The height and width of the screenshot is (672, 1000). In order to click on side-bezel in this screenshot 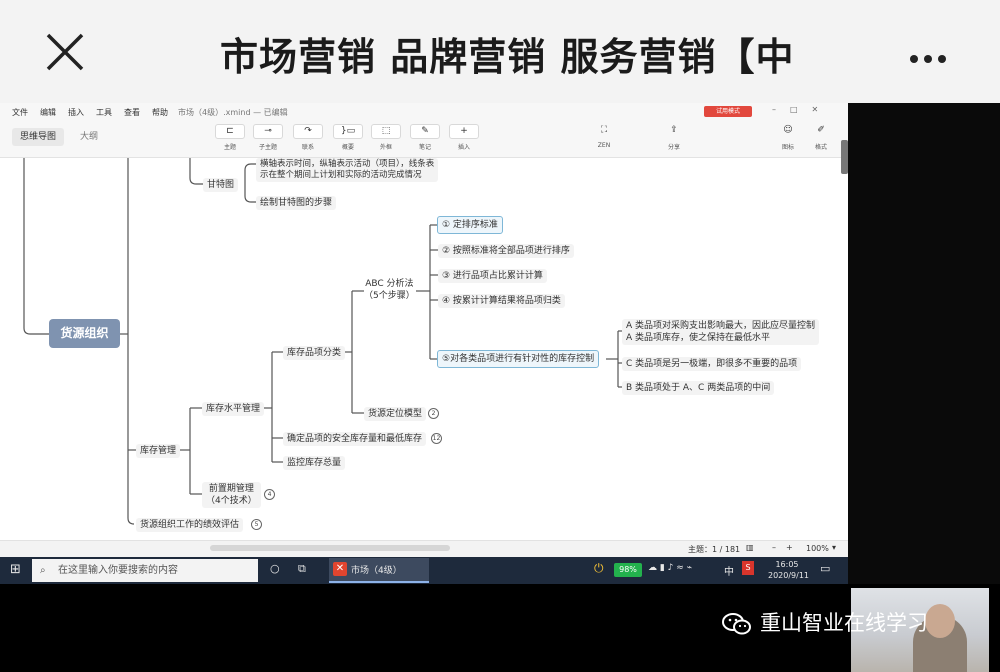, I will do `click(924, 343)`.